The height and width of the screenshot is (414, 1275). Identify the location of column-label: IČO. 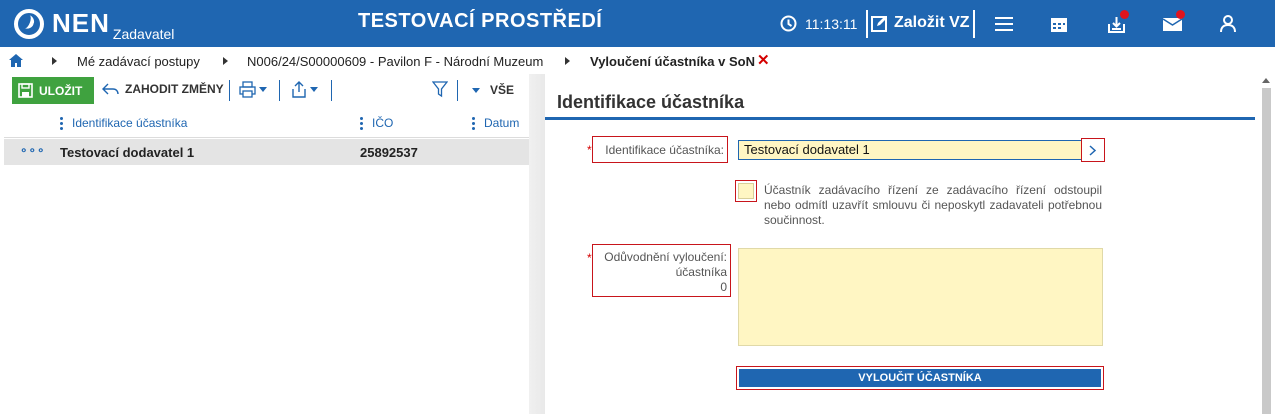
(383, 123).